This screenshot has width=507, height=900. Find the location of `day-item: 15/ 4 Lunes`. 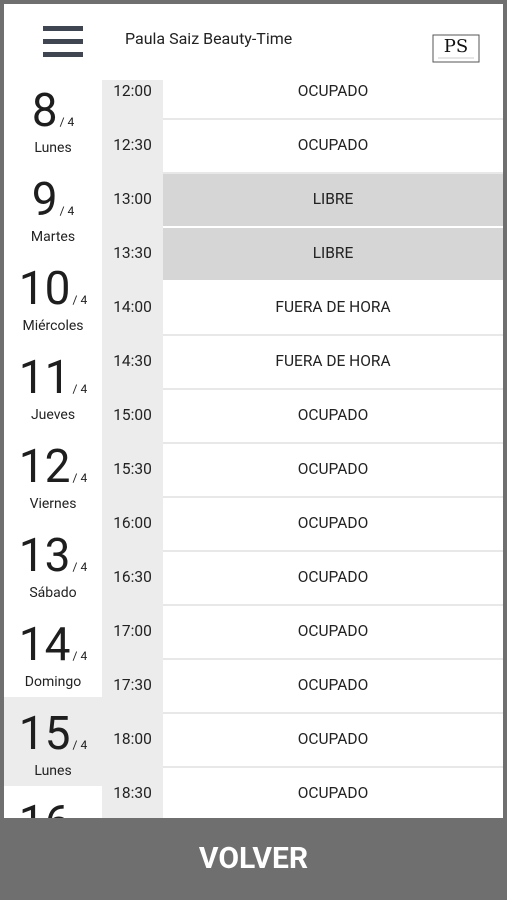

day-item: 15/ 4 Lunes is located at coordinates (53, 741).